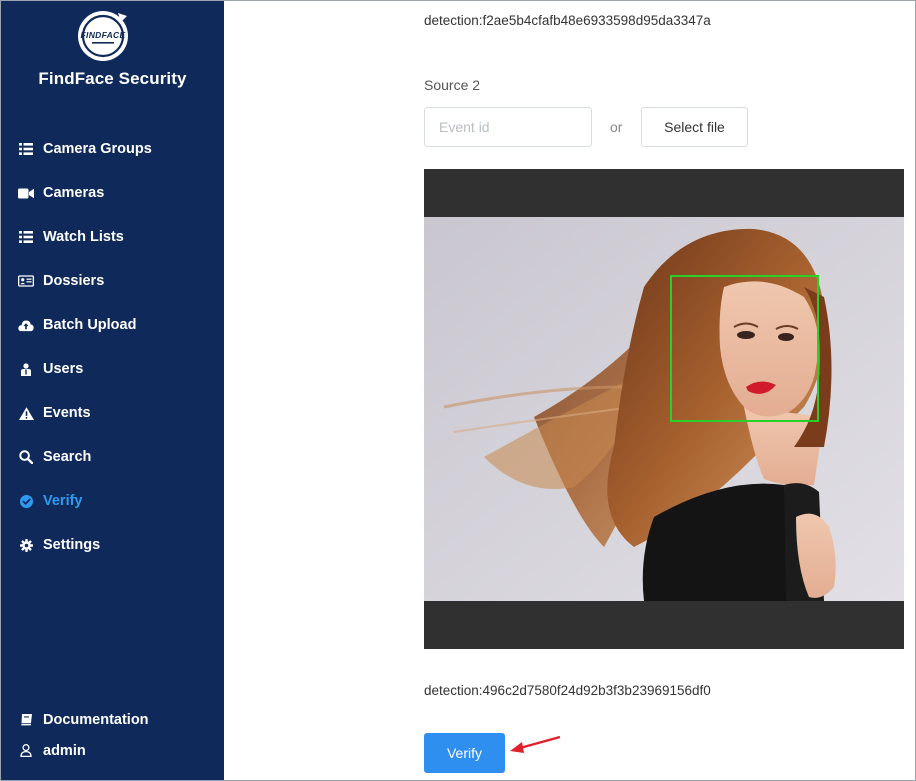 The image size is (916, 781). I want to click on or-label: or, so click(616, 127).